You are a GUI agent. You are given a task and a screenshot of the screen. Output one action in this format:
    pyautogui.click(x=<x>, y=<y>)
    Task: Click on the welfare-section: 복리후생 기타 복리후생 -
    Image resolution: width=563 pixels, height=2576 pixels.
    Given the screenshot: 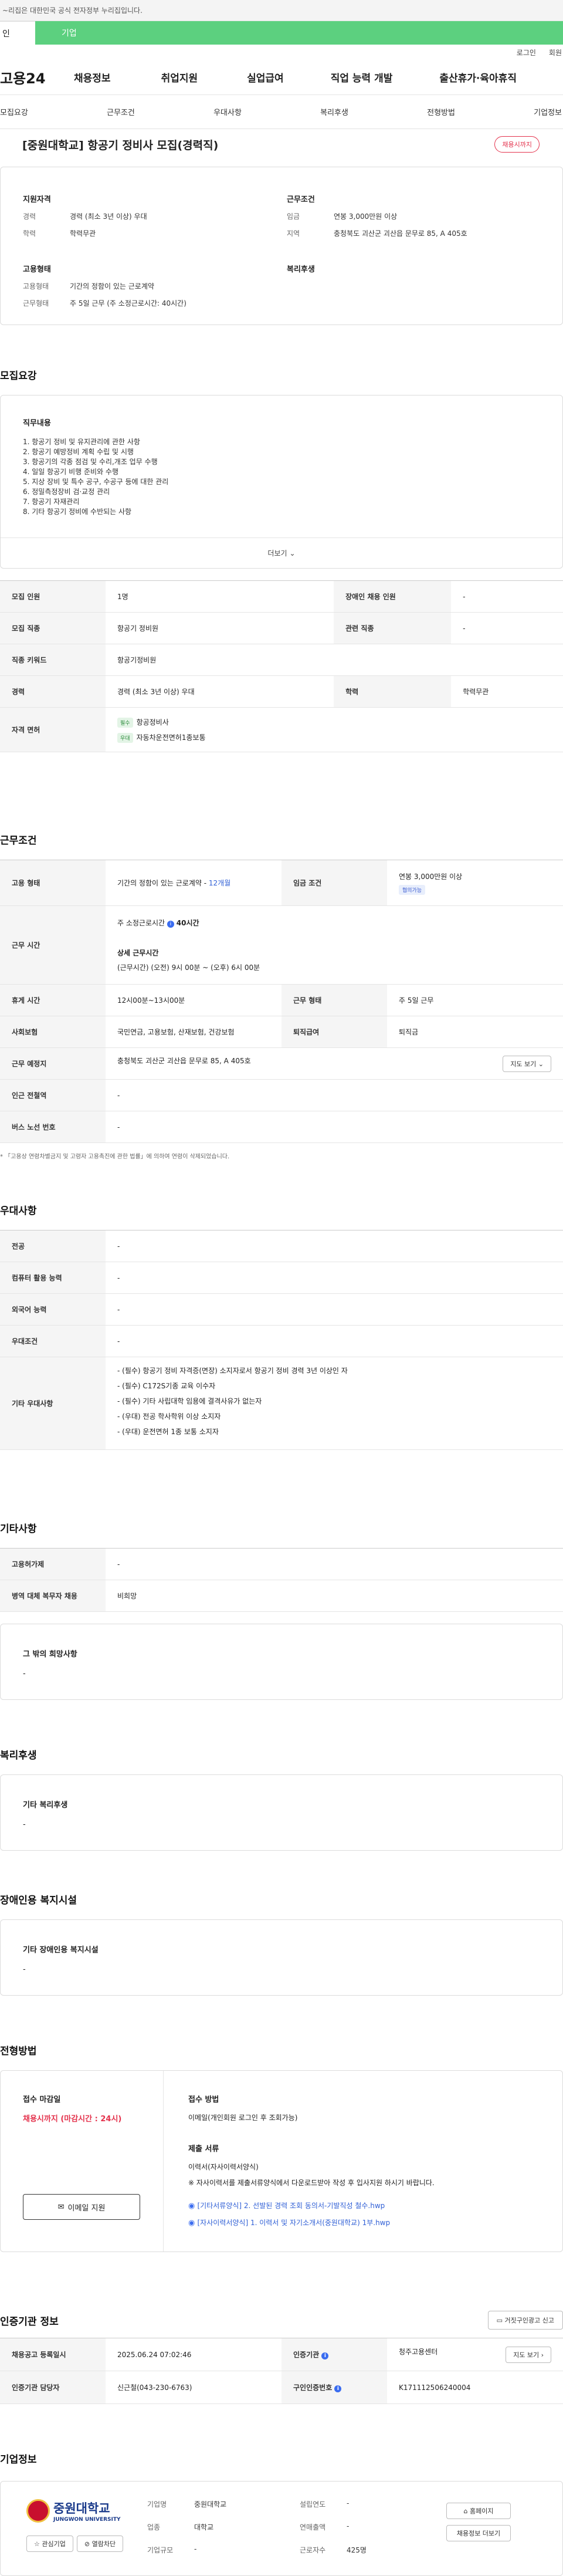 What is the action you would take?
    pyautogui.click(x=281, y=1799)
    